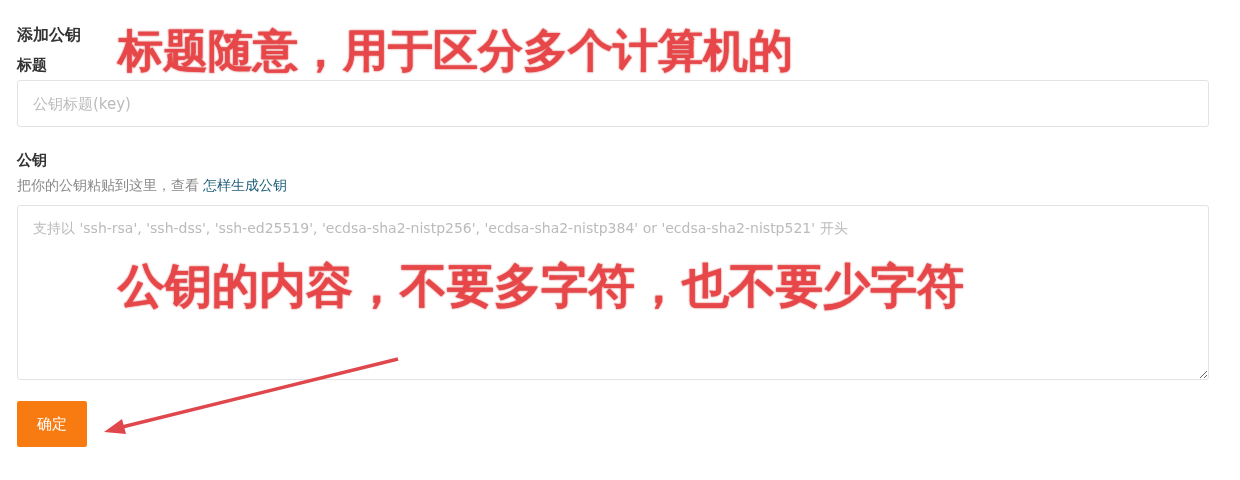  I want to click on hint-text: 把你的公钥粘贴到这里，查看, so click(108, 185).